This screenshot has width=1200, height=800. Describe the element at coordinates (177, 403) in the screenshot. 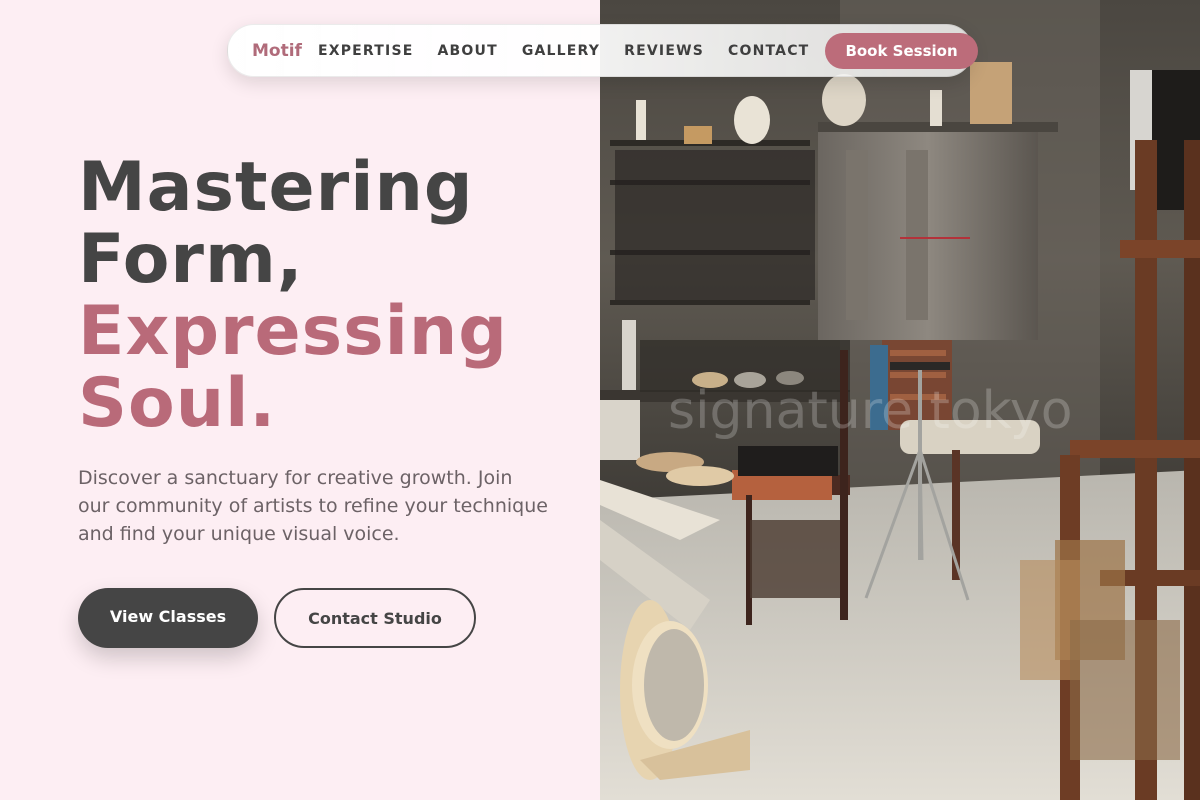

I see `headline-line-4: Soul.` at that location.